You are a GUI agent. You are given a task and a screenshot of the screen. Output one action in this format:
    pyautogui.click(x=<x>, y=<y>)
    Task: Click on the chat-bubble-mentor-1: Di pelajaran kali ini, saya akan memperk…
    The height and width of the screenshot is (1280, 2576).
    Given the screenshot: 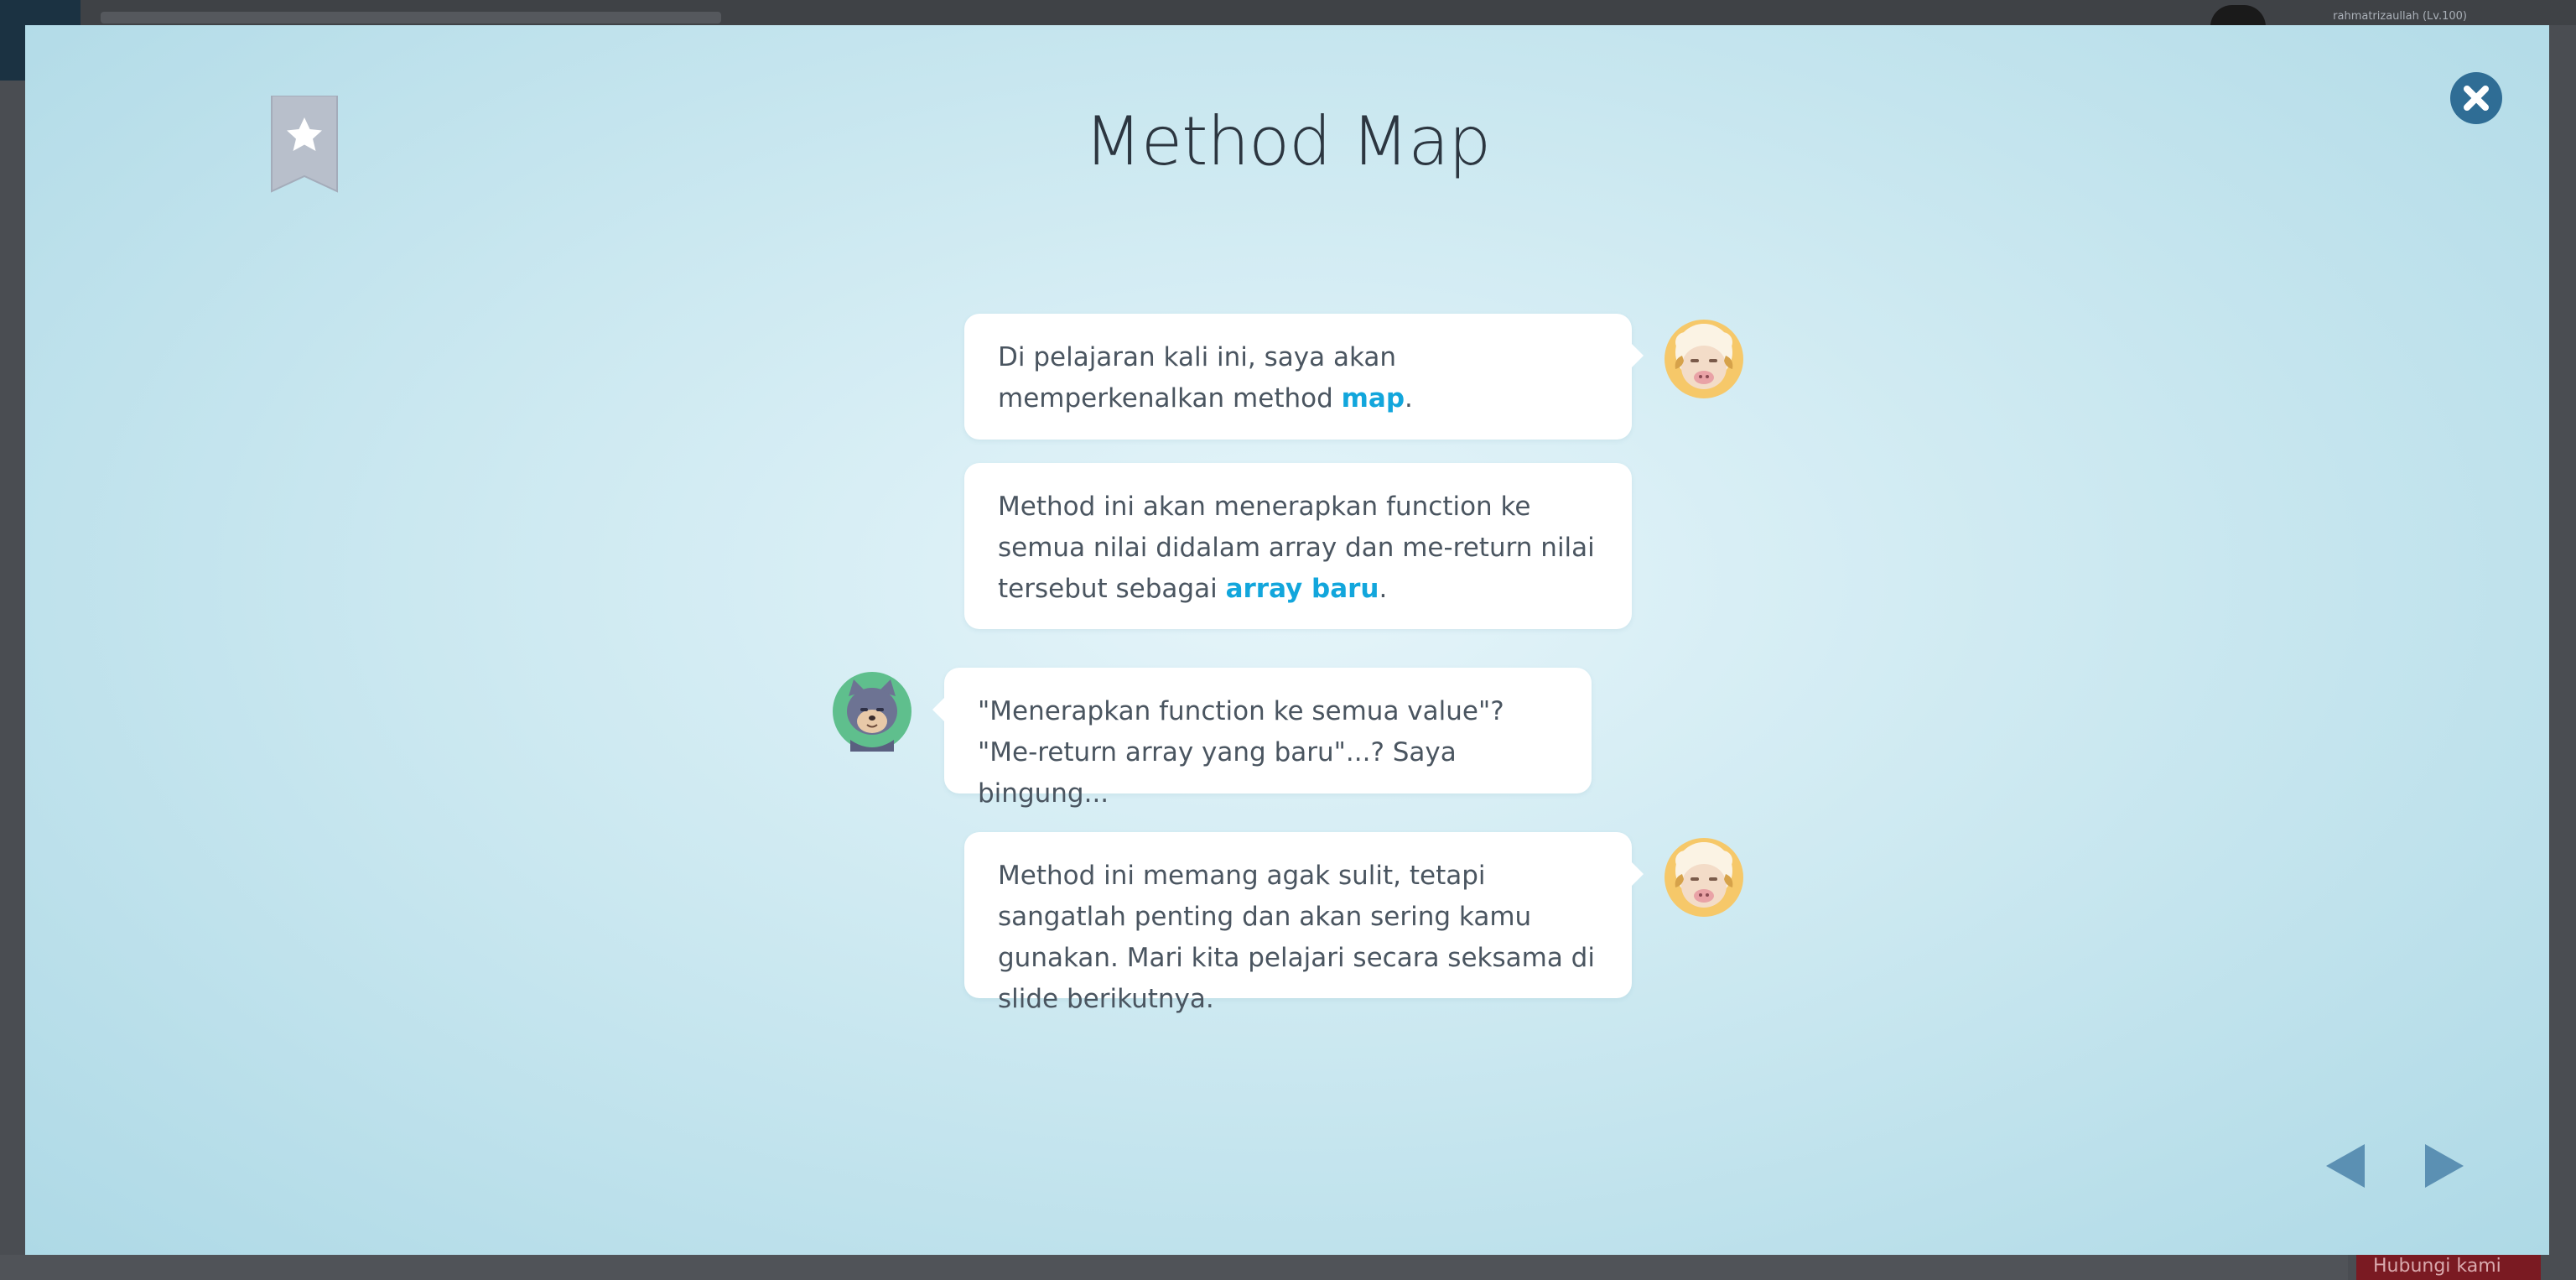 What is the action you would take?
    pyautogui.click(x=1304, y=377)
    